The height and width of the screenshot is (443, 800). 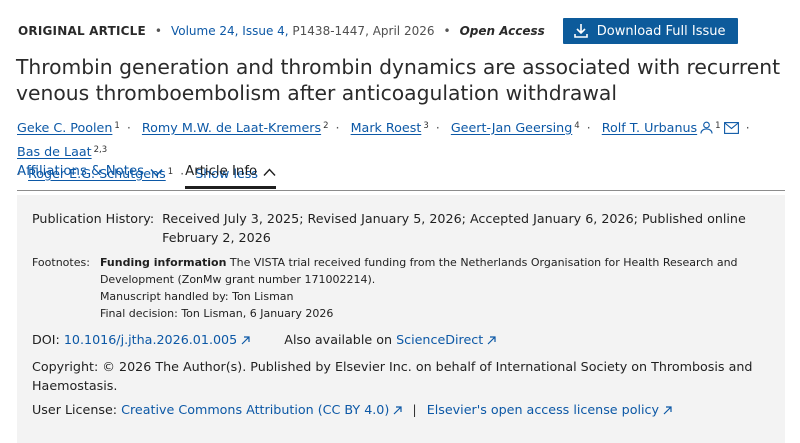 What do you see at coordinates (75, 409) in the screenshot?
I see `license-label: User License:` at bounding box center [75, 409].